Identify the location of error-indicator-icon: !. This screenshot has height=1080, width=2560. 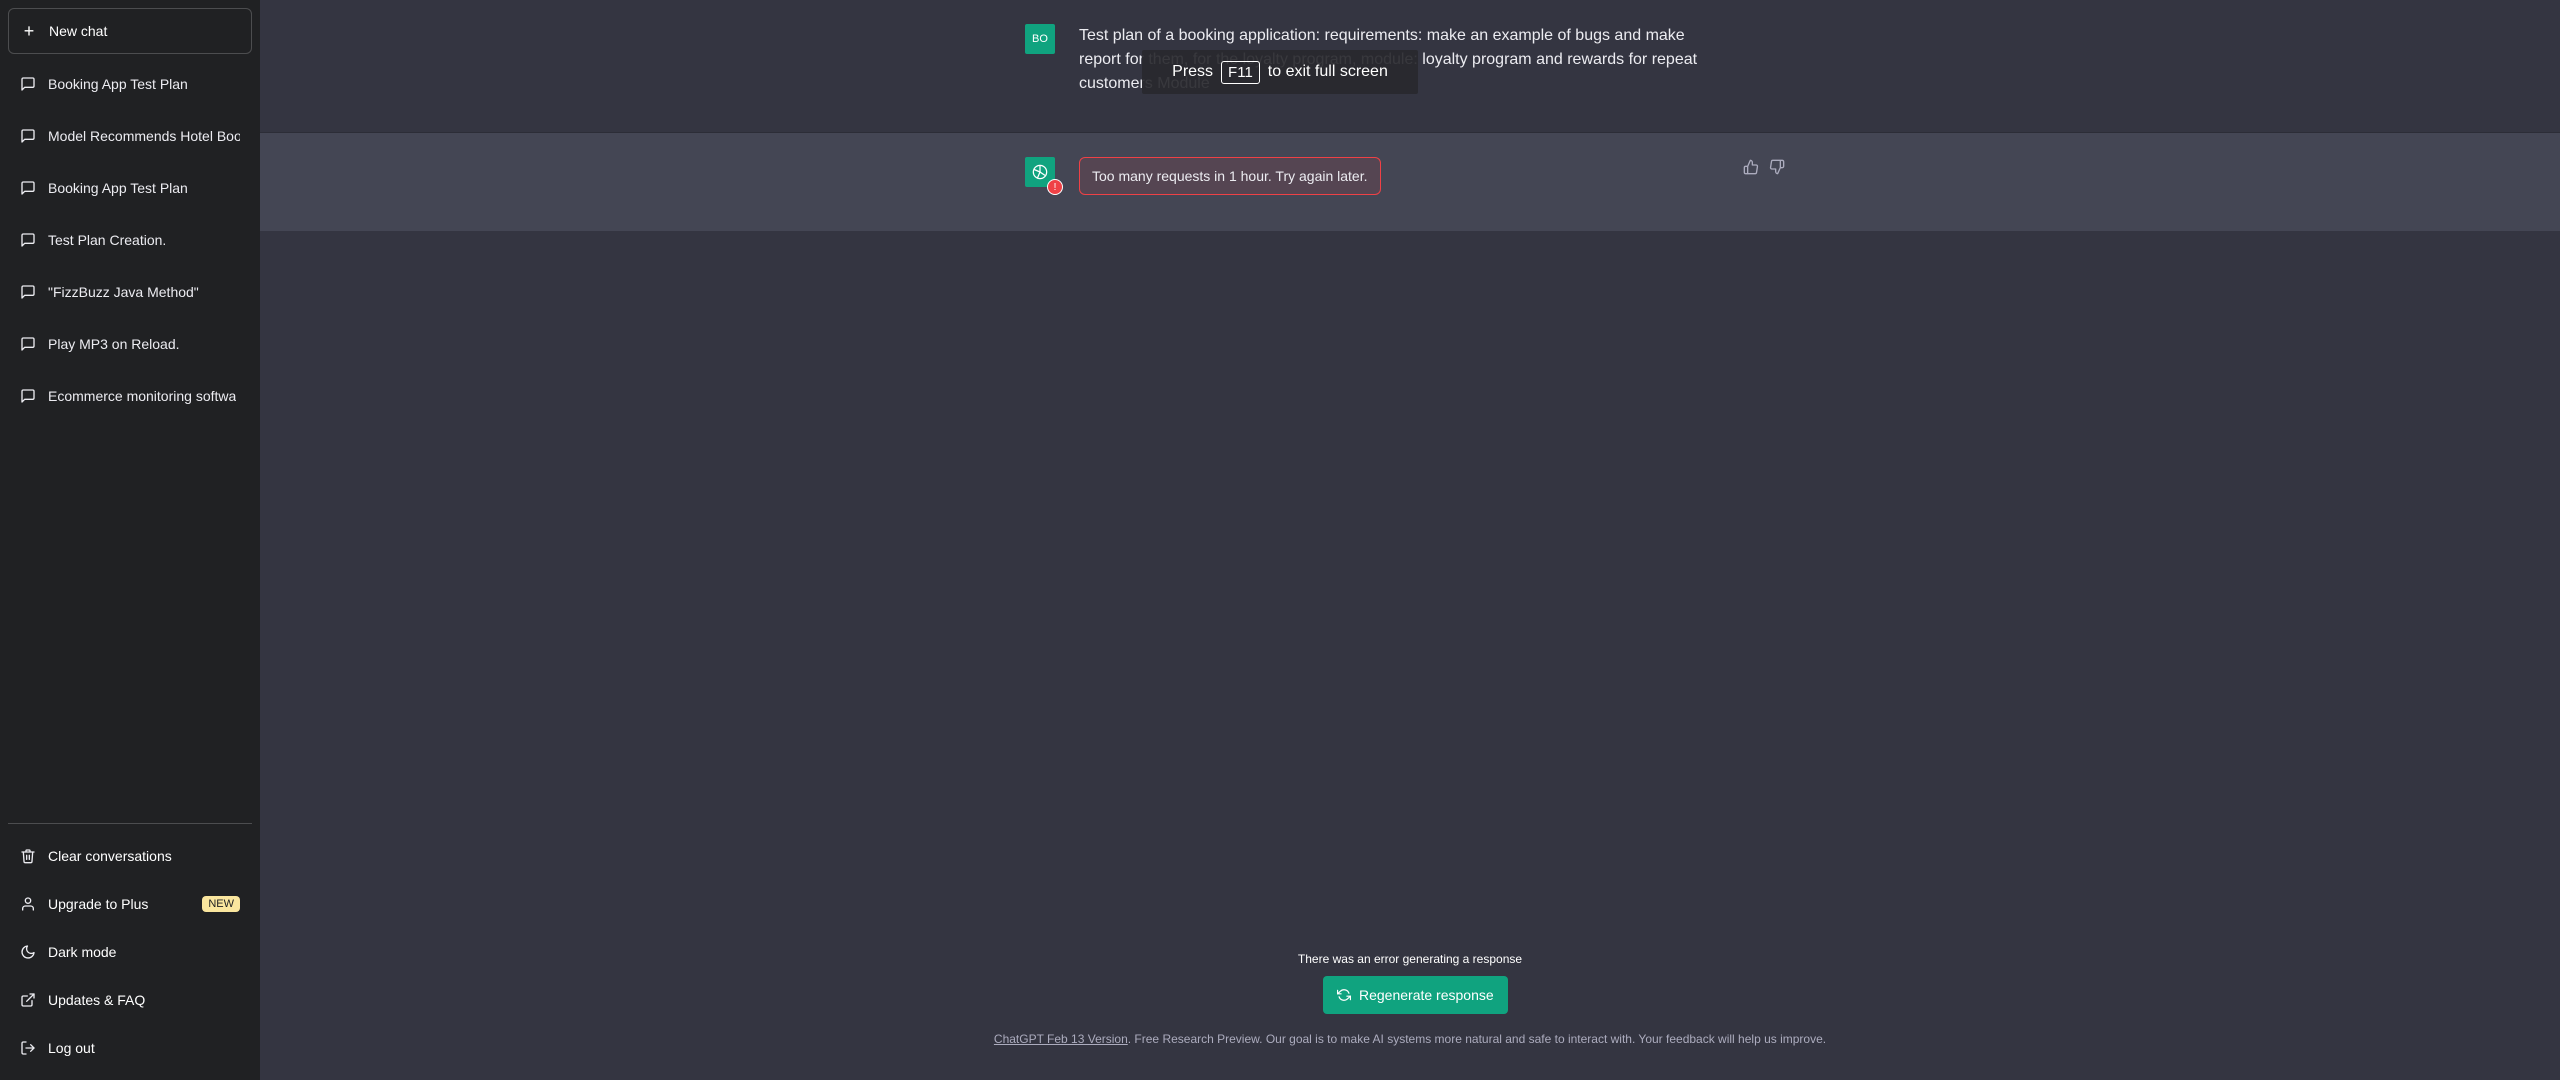
(1055, 187).